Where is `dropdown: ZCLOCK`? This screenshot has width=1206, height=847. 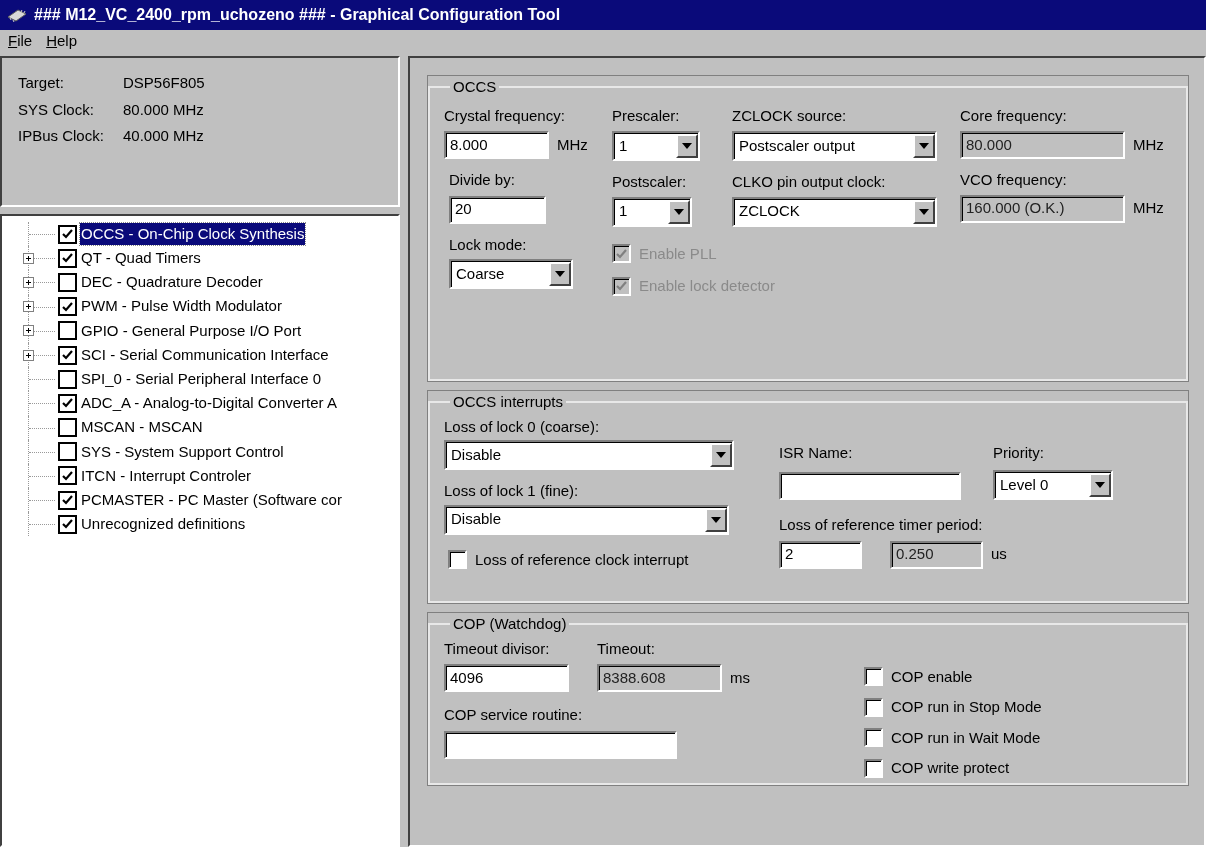 dropdown: ZCLOCK is located at coordinates (834, 211).